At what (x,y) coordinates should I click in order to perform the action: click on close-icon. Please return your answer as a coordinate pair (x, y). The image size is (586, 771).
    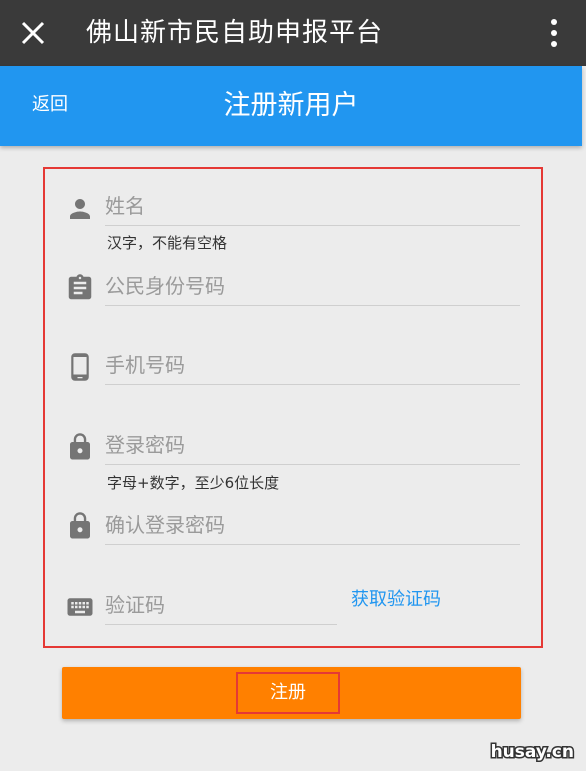
    Looking at the image, I should click on (33, 33).